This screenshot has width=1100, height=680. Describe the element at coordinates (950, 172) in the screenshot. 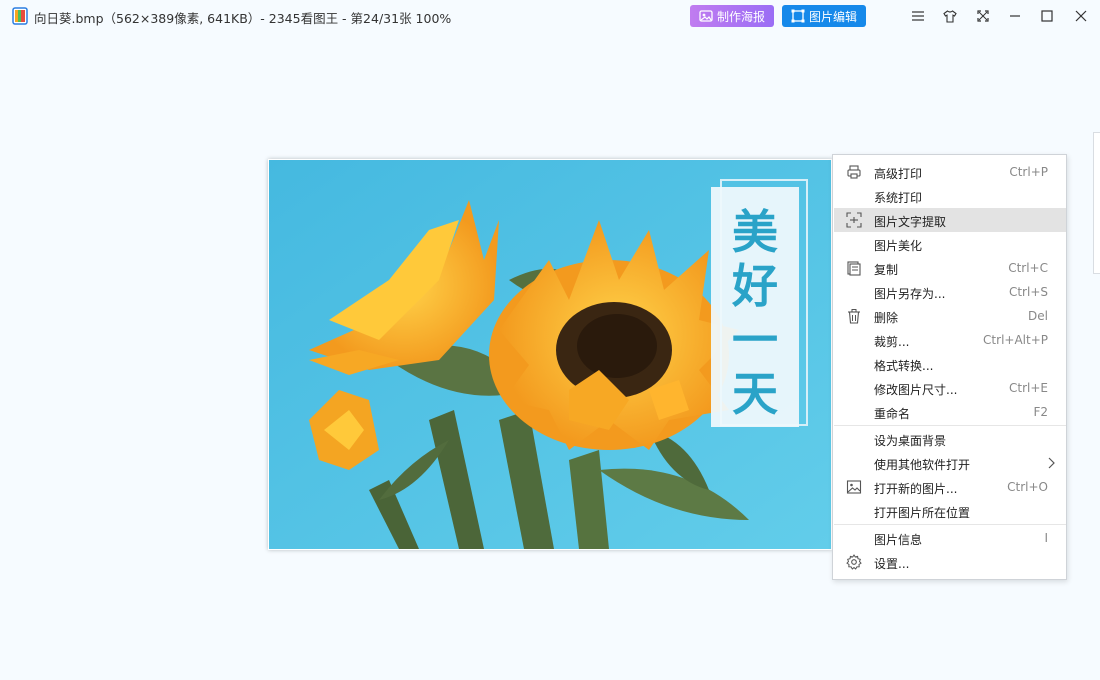

I see `menu-item-advanced-print: 高级打印 Ctrl+P` at that location.